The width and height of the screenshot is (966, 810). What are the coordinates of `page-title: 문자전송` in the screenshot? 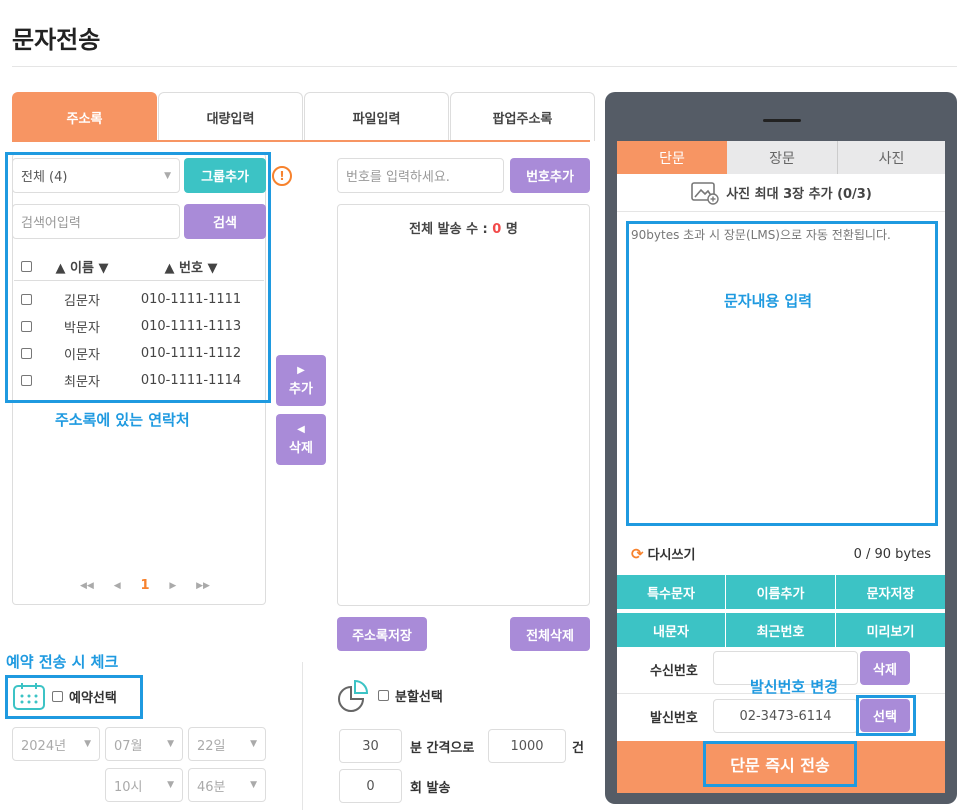 It's located at (56, 40).